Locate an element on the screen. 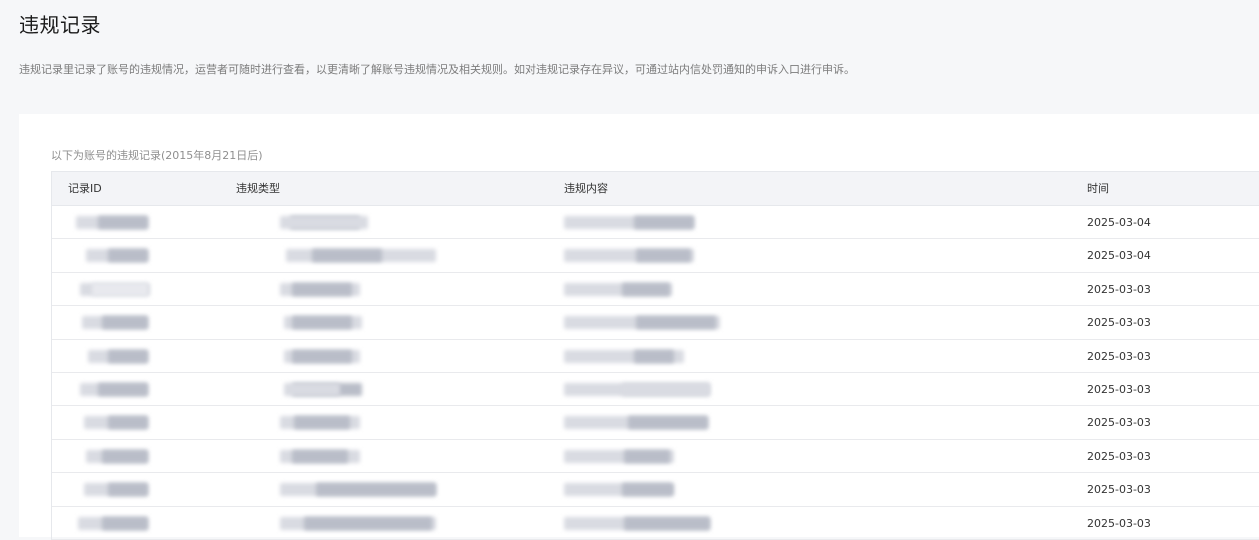  table-caption: 以下为账号的违规记录(2015年8月21日后) is located at coordinates (157, 155).